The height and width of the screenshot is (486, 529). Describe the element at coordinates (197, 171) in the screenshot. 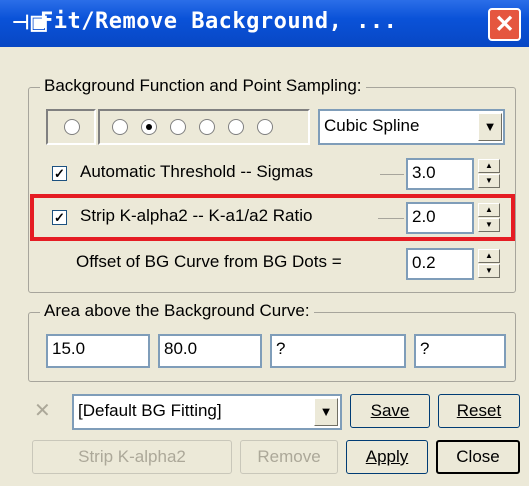

I see `auto-threshold-label: Automatic Threshold -- Sigmas` at that location.